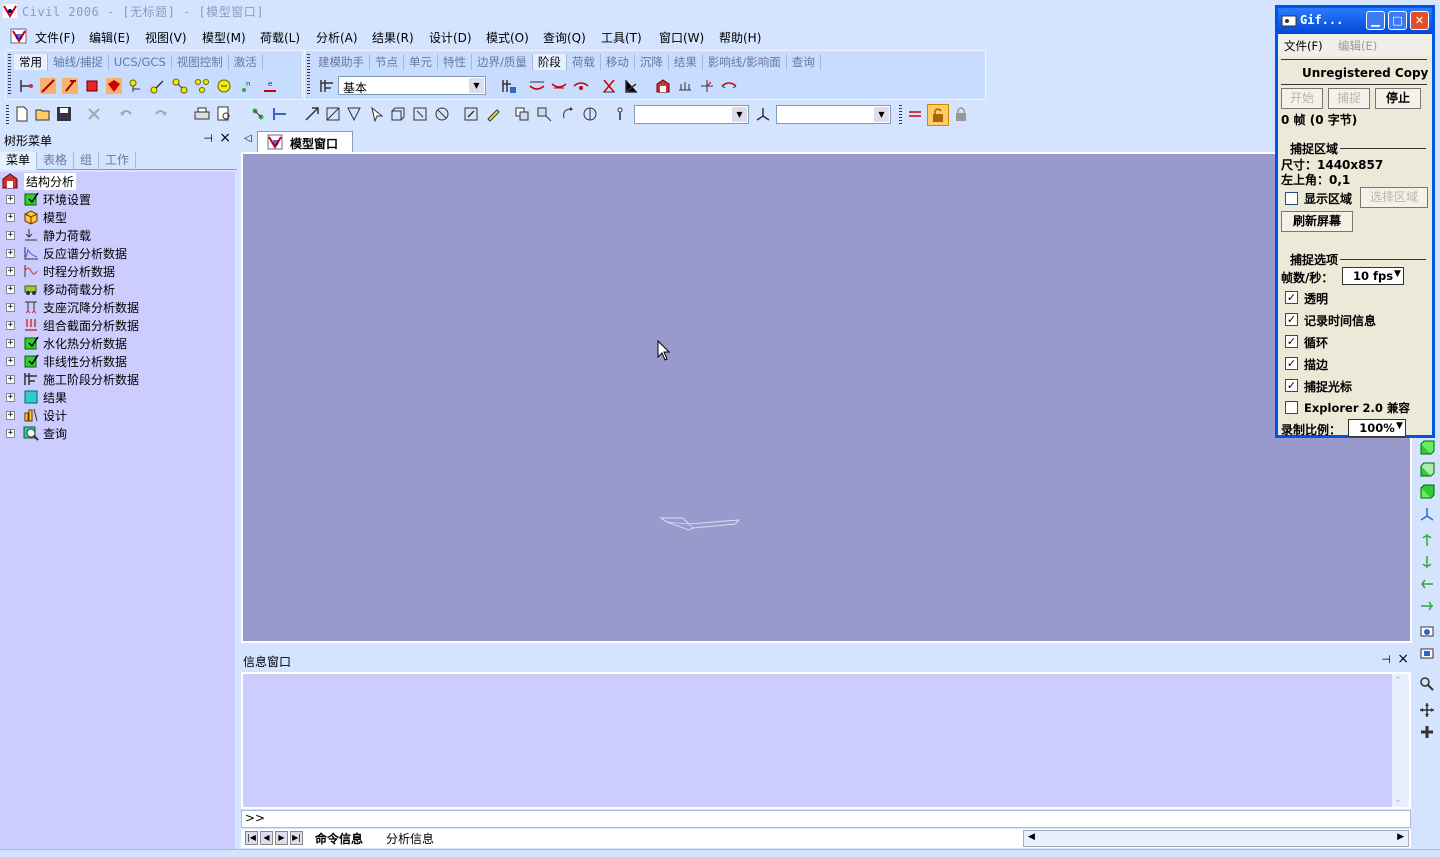 Image resolution: width=1440 pixels, height=857 pixels. What do you see at coordinates (296, 838) in the screenshot?
I see `last-tab-icon: ▶|` at bounding box center [296, 838].